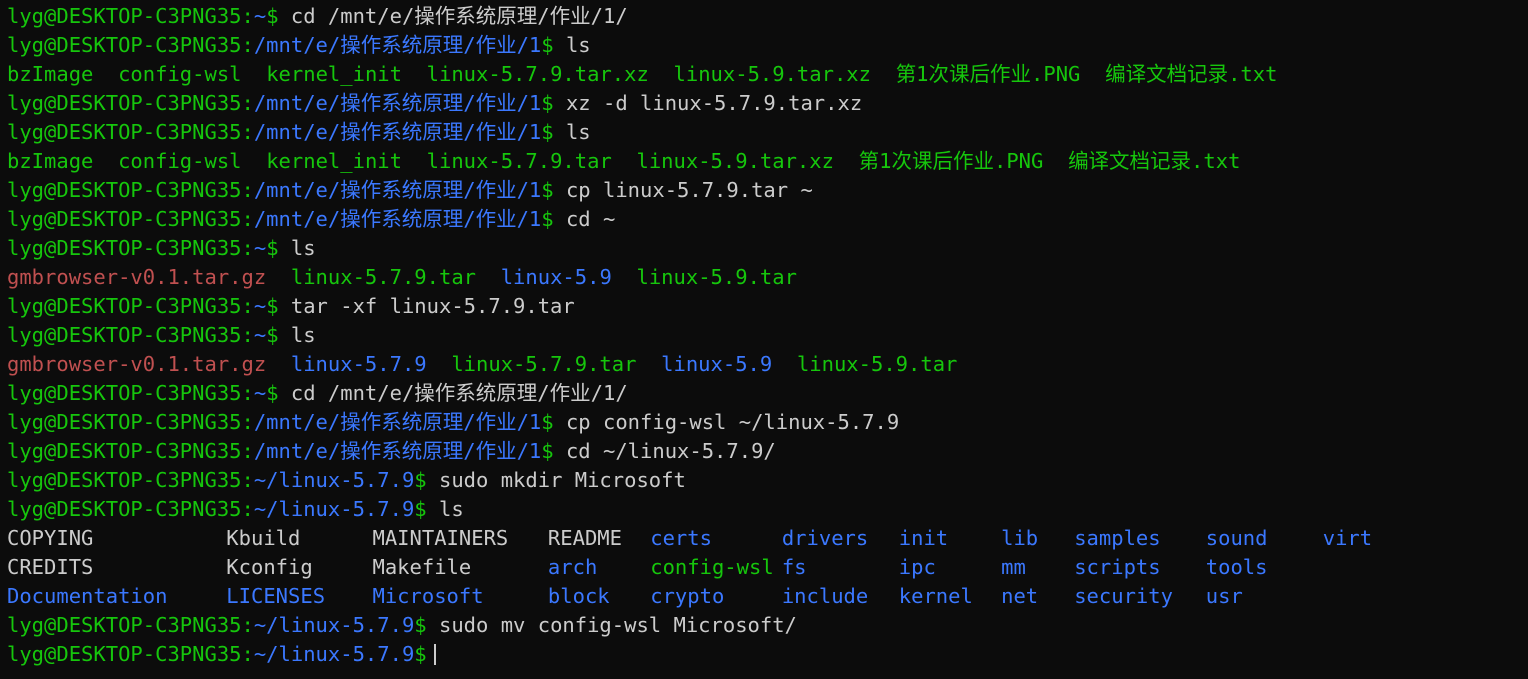  What do you see at coordinates (735, 161) in the screenshot?
I see `ls-entry: linux-5.9.tar.xz` at bounding box center [735, 161].